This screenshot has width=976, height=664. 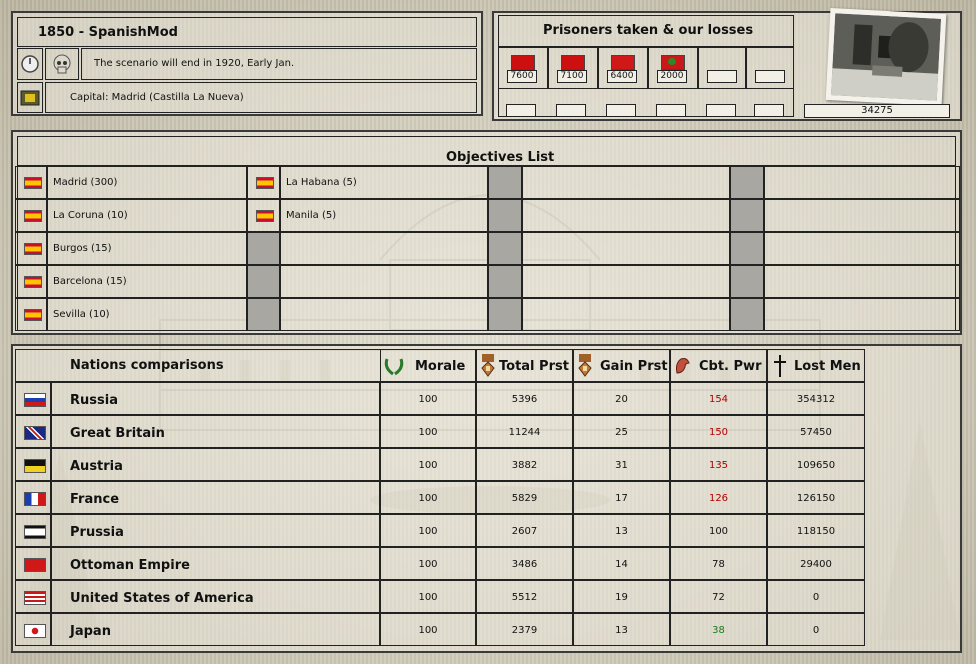 What do you see at coordinates (90, 281) in the screenshot?
I see `objective-label: Barcelona (15)` at bounding box center [90, 281].